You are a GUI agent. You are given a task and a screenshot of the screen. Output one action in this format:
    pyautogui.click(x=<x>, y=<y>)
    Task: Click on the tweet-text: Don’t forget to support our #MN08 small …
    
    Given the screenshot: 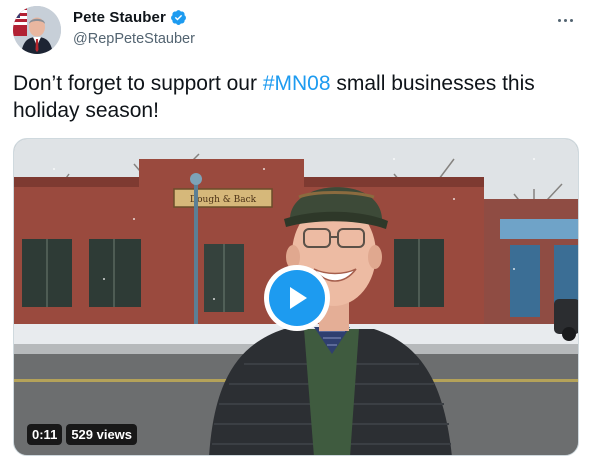 What is the action you would take?
    pyautogui.click(x=295, y=97)
    